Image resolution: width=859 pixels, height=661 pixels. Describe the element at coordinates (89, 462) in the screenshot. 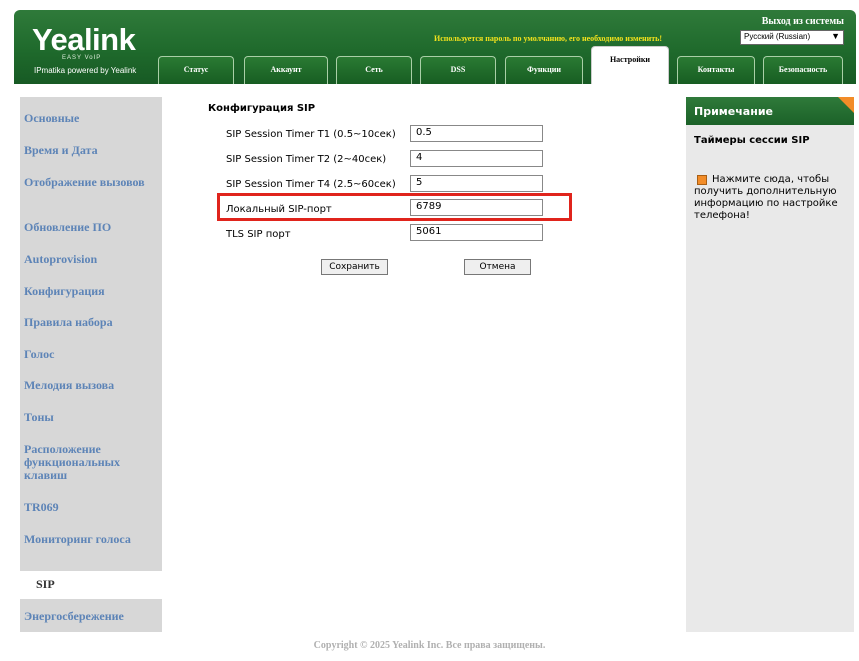

I see `sidebar-item-softkey-layout: Расположение функциональных клавиш` at that location.